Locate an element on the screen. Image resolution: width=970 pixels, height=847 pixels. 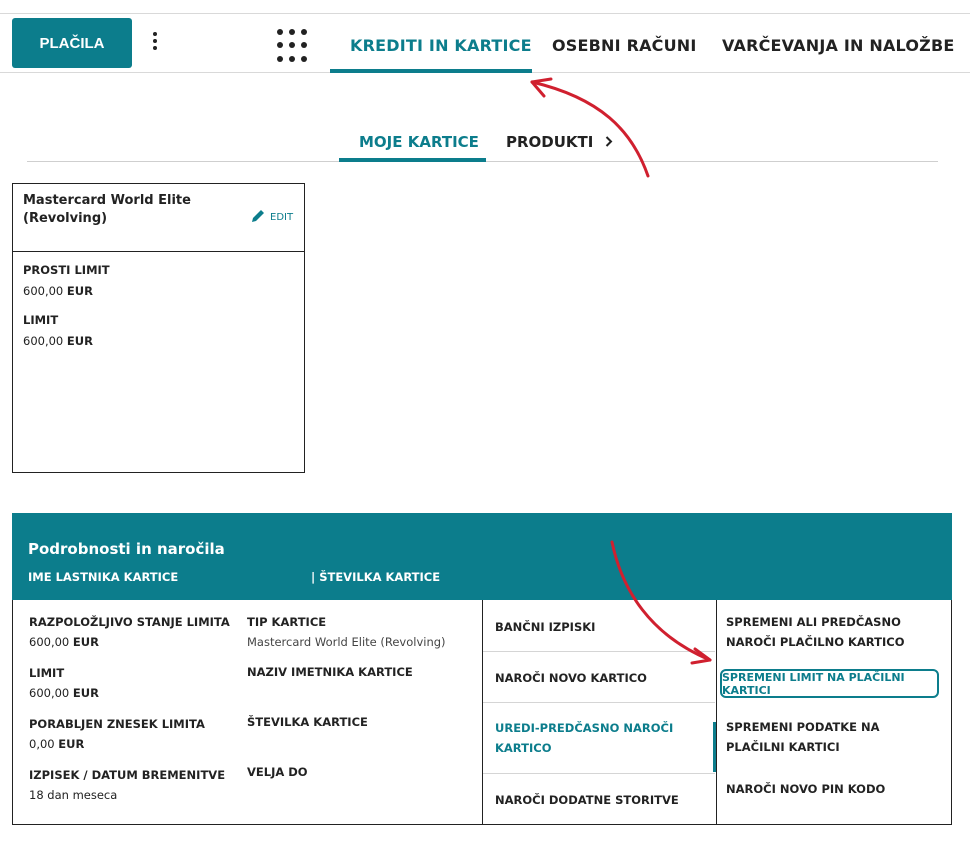
column-divider is located at coordinates (716, 712).